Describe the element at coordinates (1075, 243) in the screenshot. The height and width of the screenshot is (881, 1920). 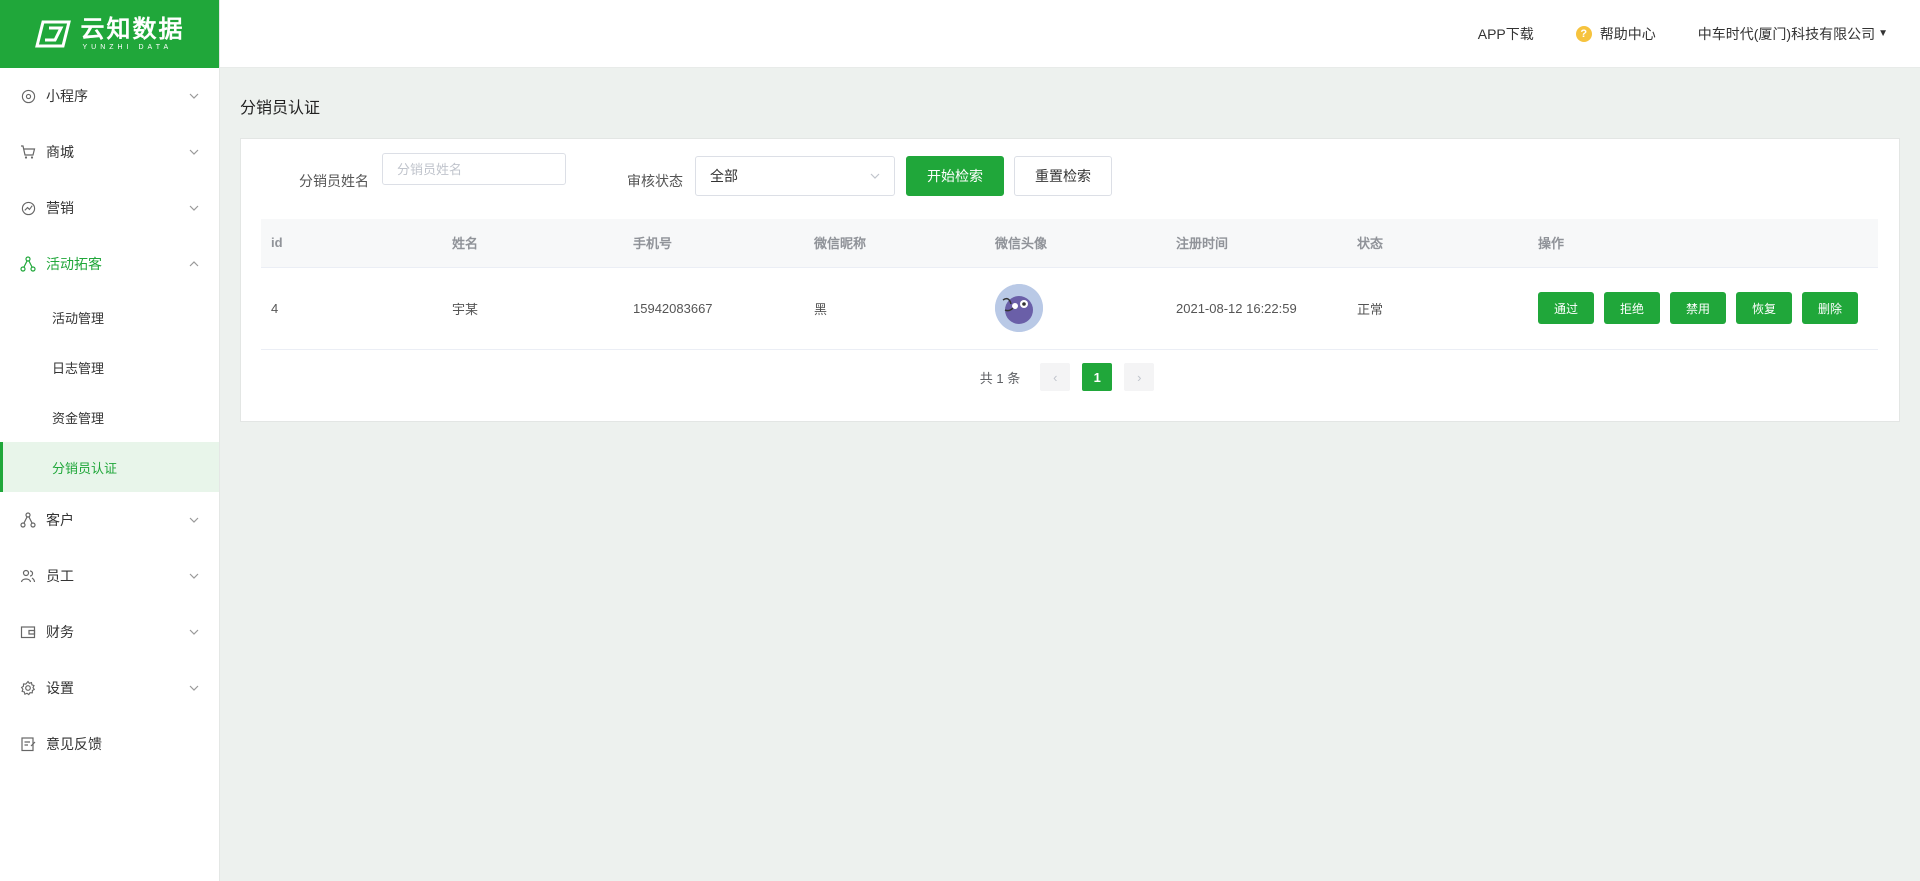
I see `column-header-avatar: 微信头像` at that location.